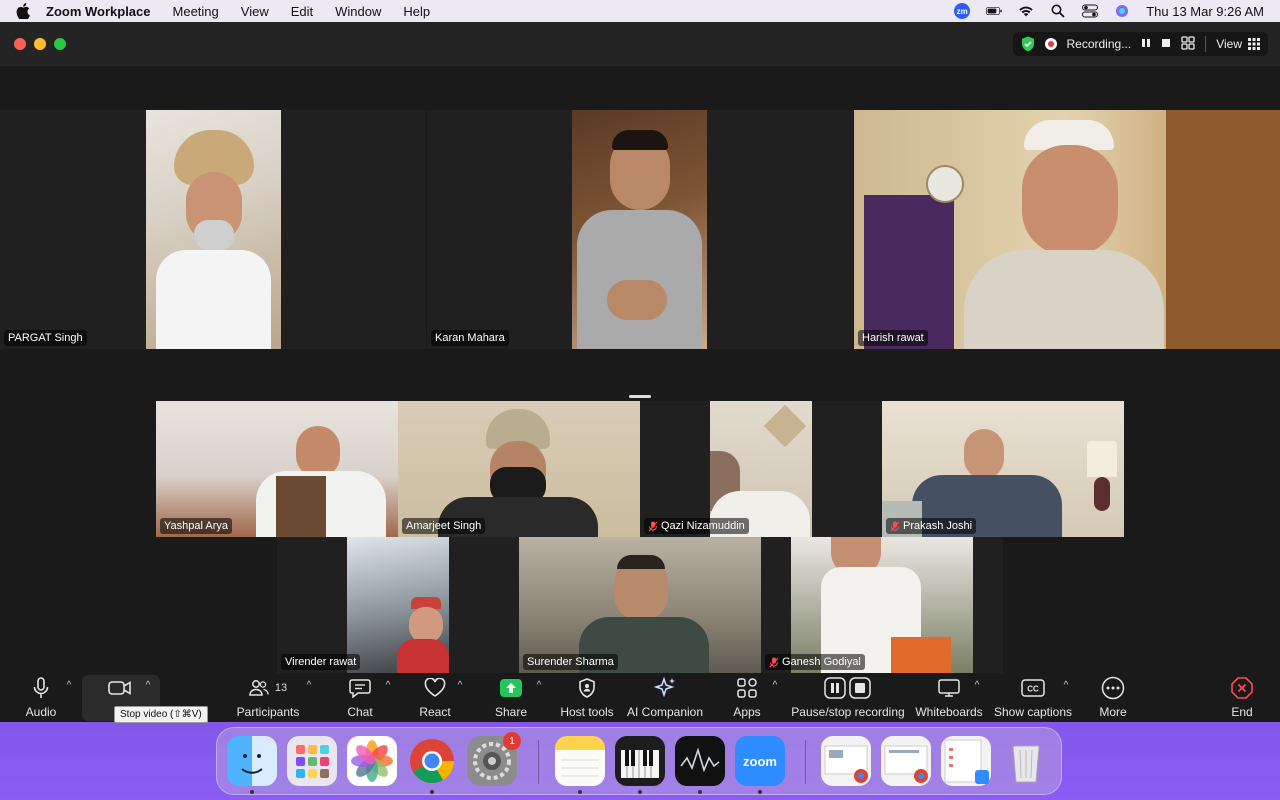 The width and height of the screenshot is (1280, 800). What do you see at coordinates (1028, 44) in the screenshot?
I see `encryption-shield-icon` at bounding box center [1028, 44].